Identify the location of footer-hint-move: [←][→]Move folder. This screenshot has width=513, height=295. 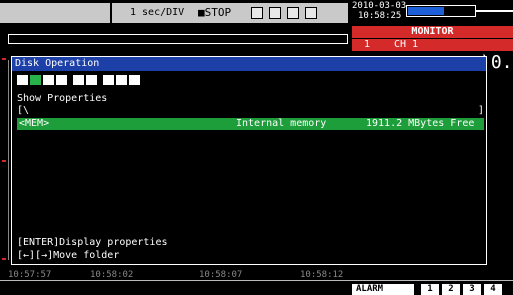
(68, 255).